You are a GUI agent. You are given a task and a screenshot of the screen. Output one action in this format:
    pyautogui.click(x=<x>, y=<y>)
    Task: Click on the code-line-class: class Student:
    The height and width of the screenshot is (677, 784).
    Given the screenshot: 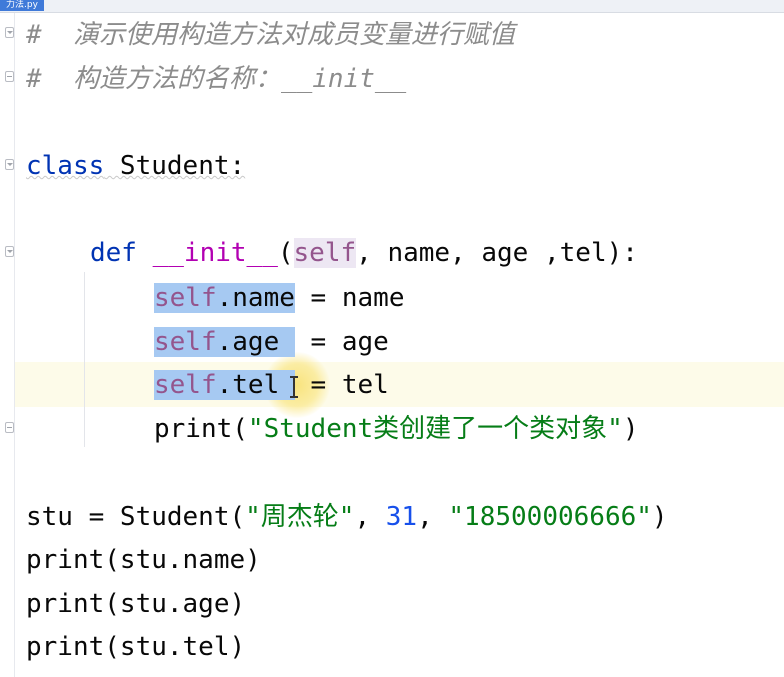 What is the action you would take?
    pyautogui.click(x=135, y=166)
    